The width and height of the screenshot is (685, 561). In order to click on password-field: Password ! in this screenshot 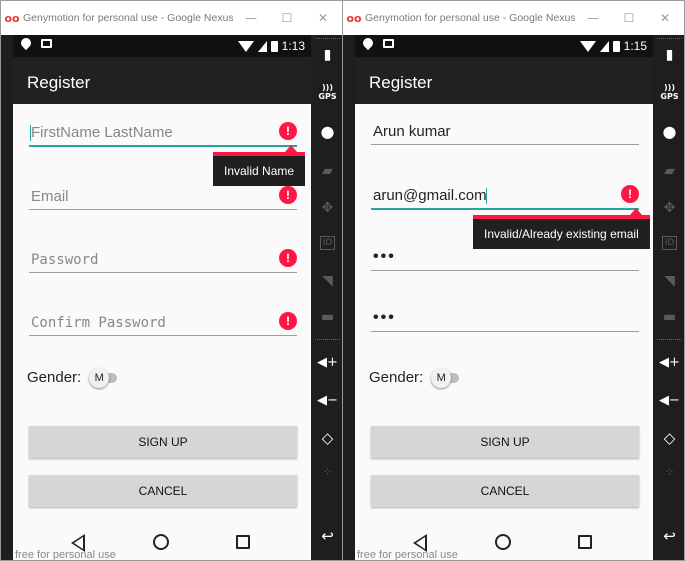, I will do `click(163, 258)`.